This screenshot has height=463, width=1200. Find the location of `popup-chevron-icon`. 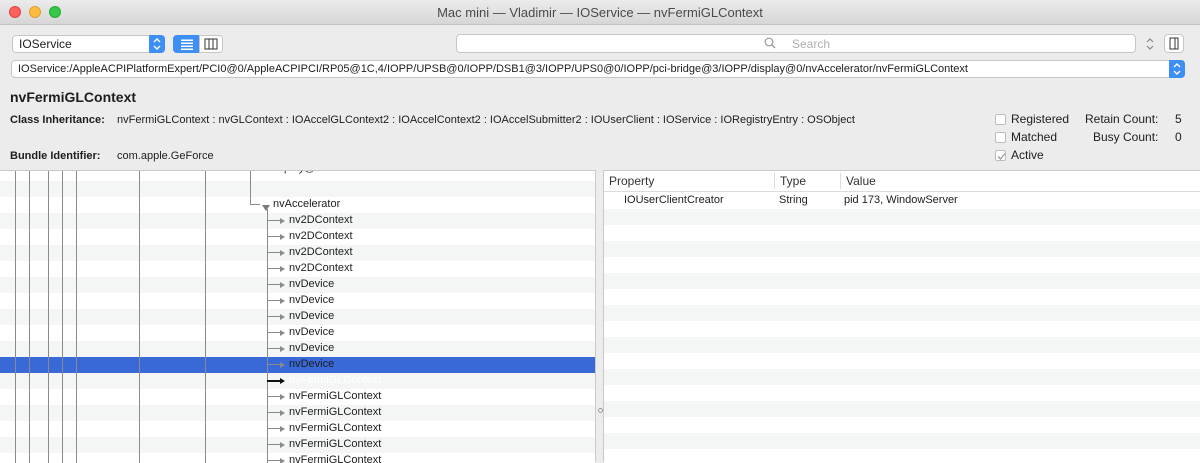

popup-chevron-icon is located at coordinates (157, 44).